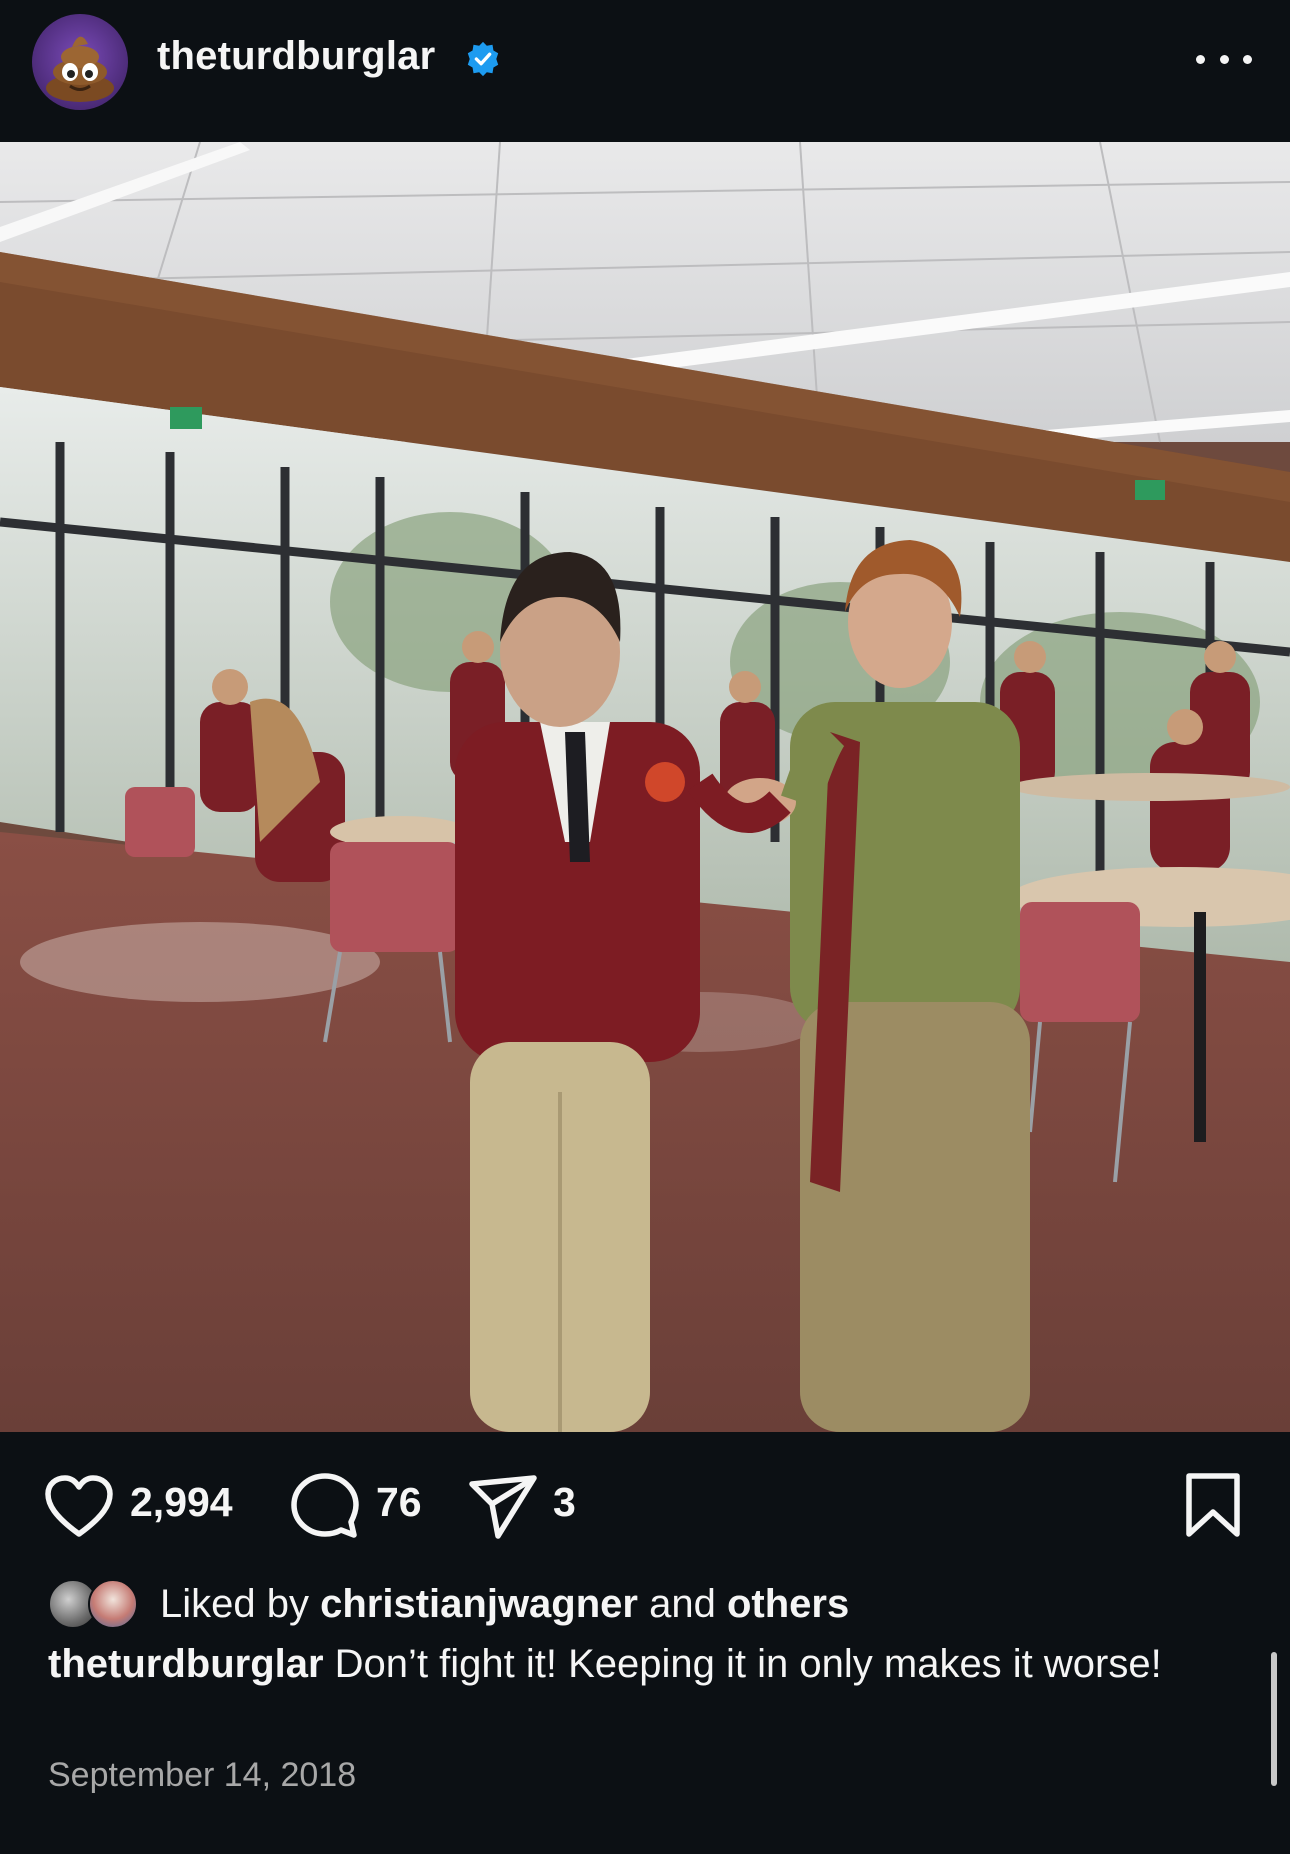 The image size is (1290, 1854). I want to click on like-count: 2,994, so click(181, 1502).